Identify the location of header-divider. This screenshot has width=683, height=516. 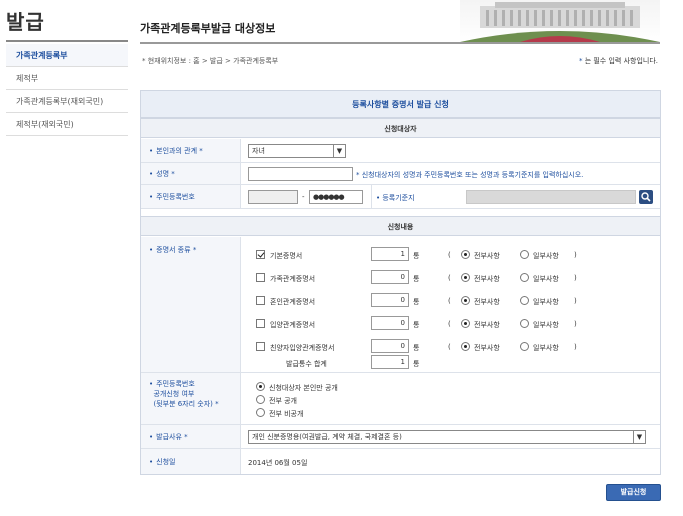
(400, 43).